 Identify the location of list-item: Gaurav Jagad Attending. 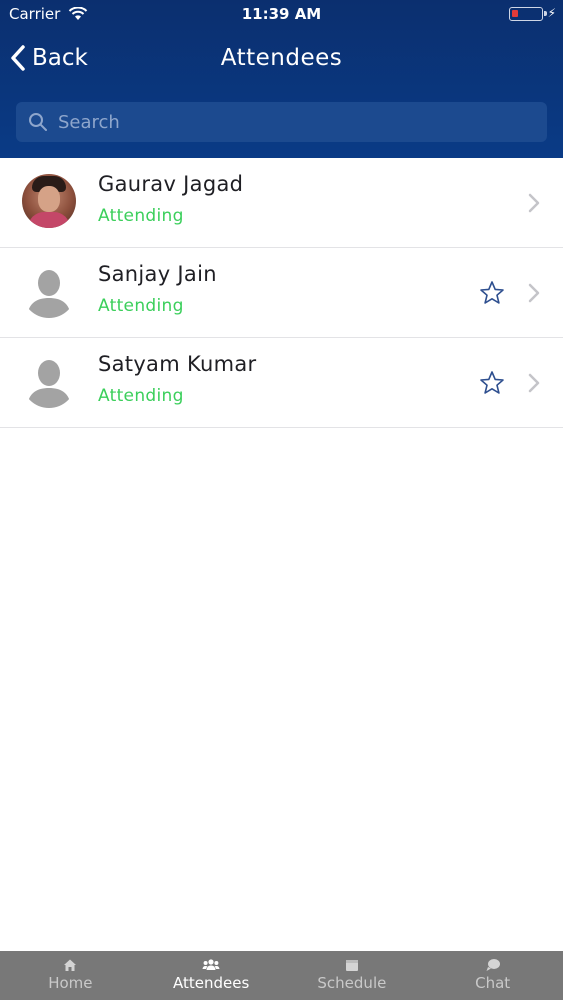
(281, 203).